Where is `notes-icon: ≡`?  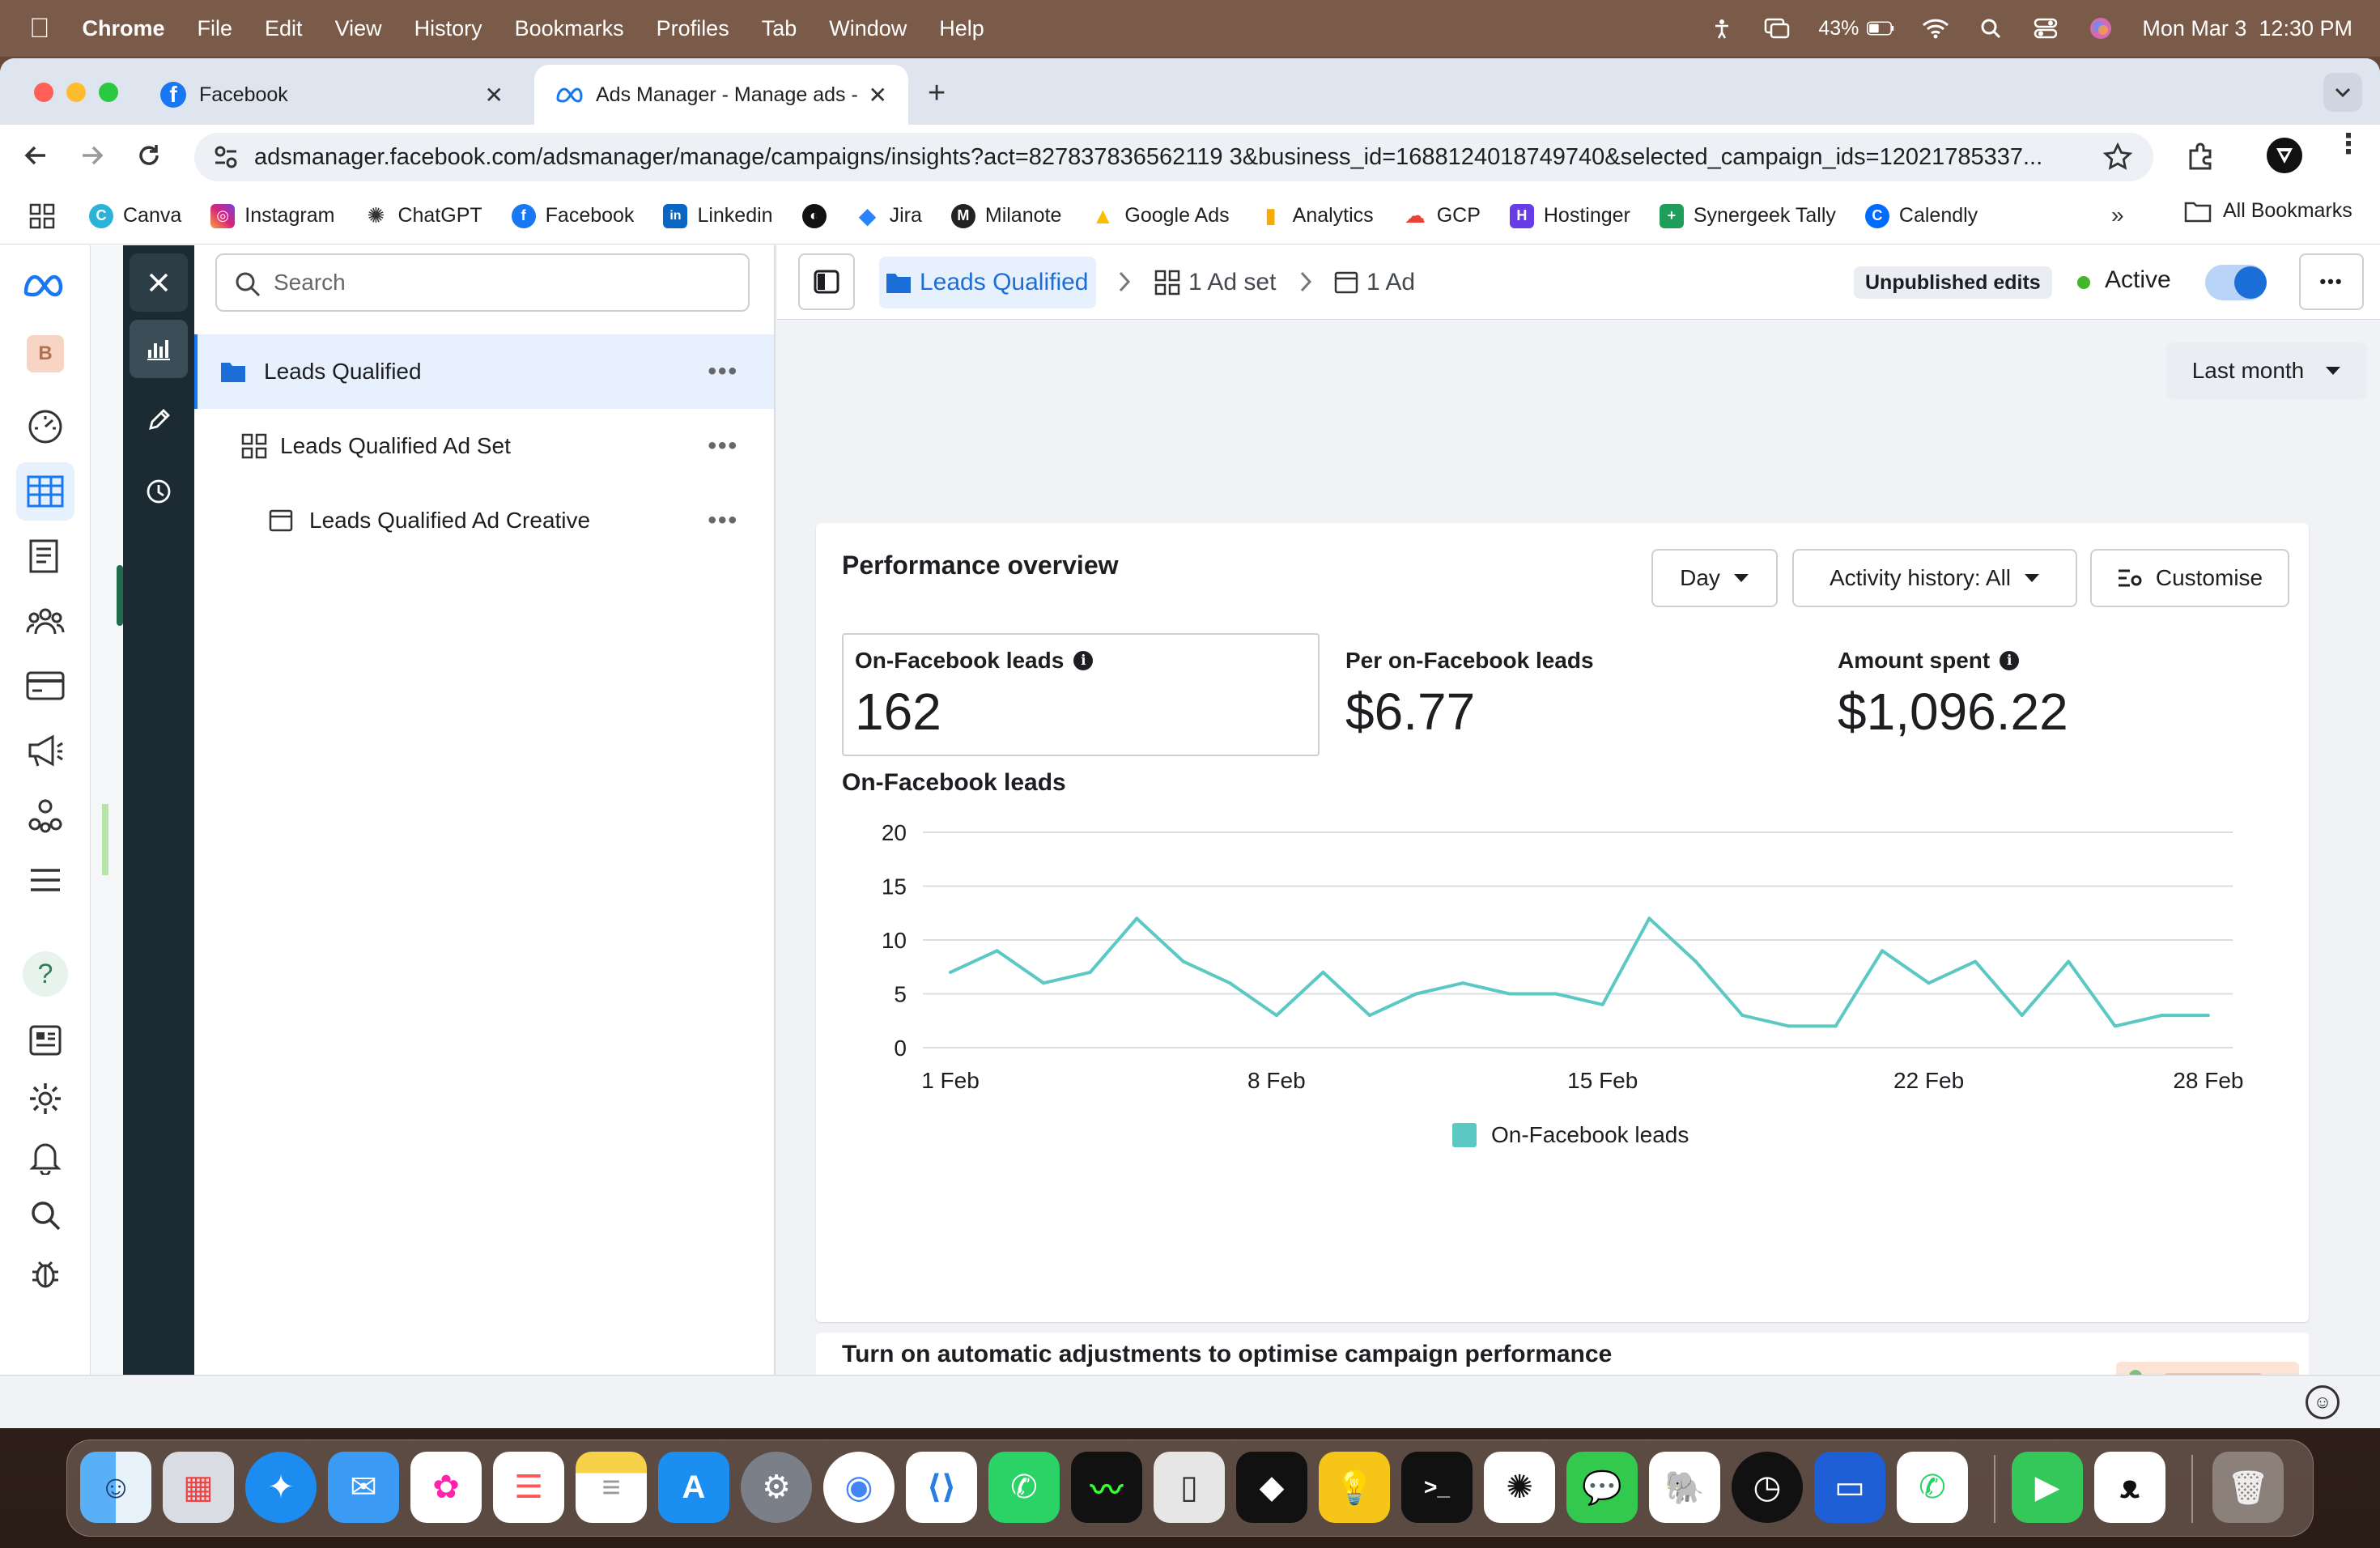
notes-icon: ≡ is located at coordinates (611, 1488).